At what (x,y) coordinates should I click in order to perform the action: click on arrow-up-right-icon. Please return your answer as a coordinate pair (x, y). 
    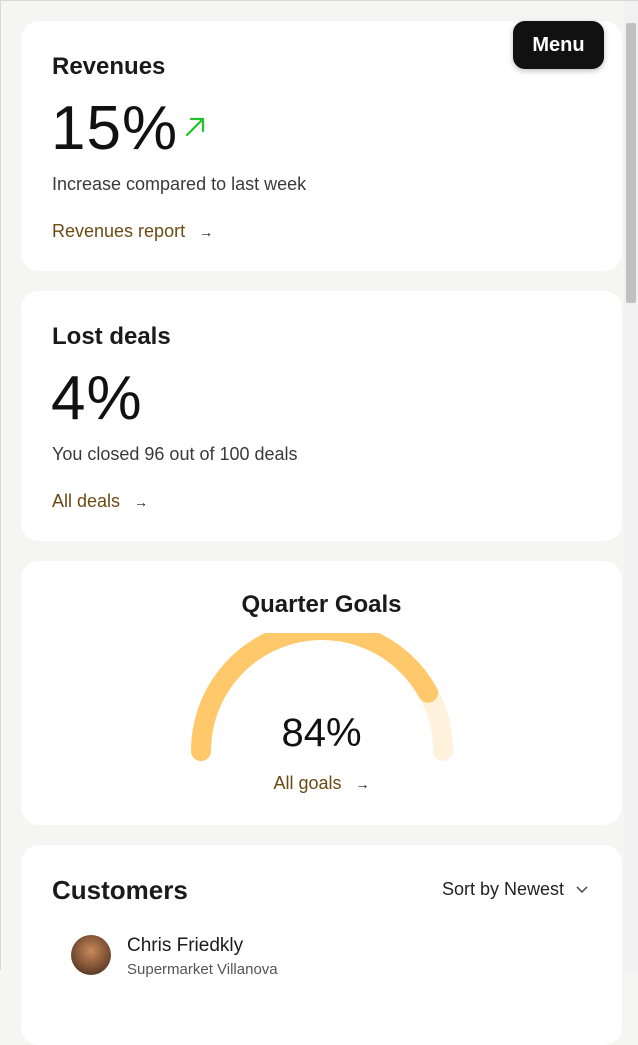
    Looking at the image, I should click on (195, 127).